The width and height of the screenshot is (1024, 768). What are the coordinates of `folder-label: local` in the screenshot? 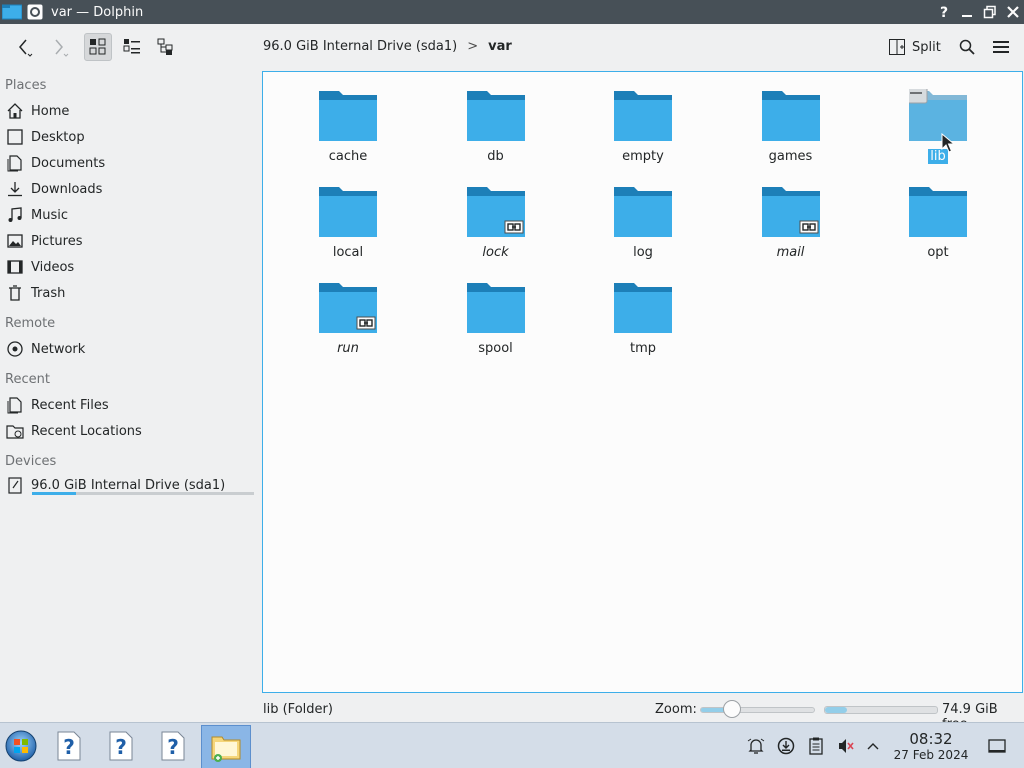 It's located at (348, 252).